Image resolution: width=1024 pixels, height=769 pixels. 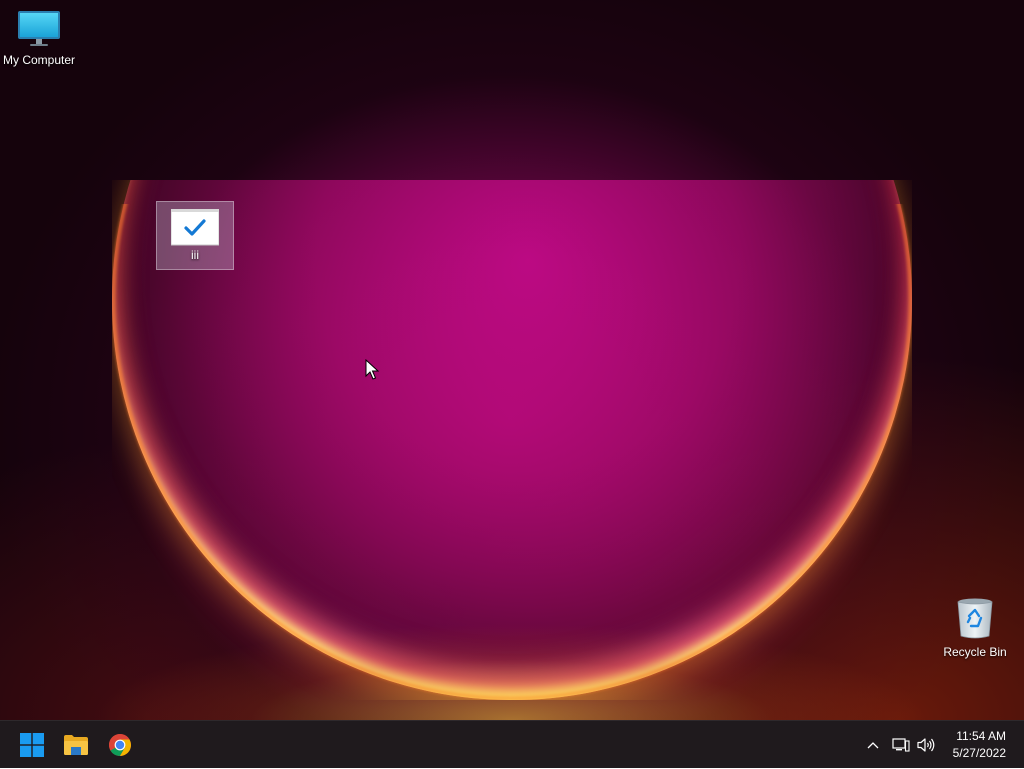 I want to click on network-icon, so click(x=901, y=745).